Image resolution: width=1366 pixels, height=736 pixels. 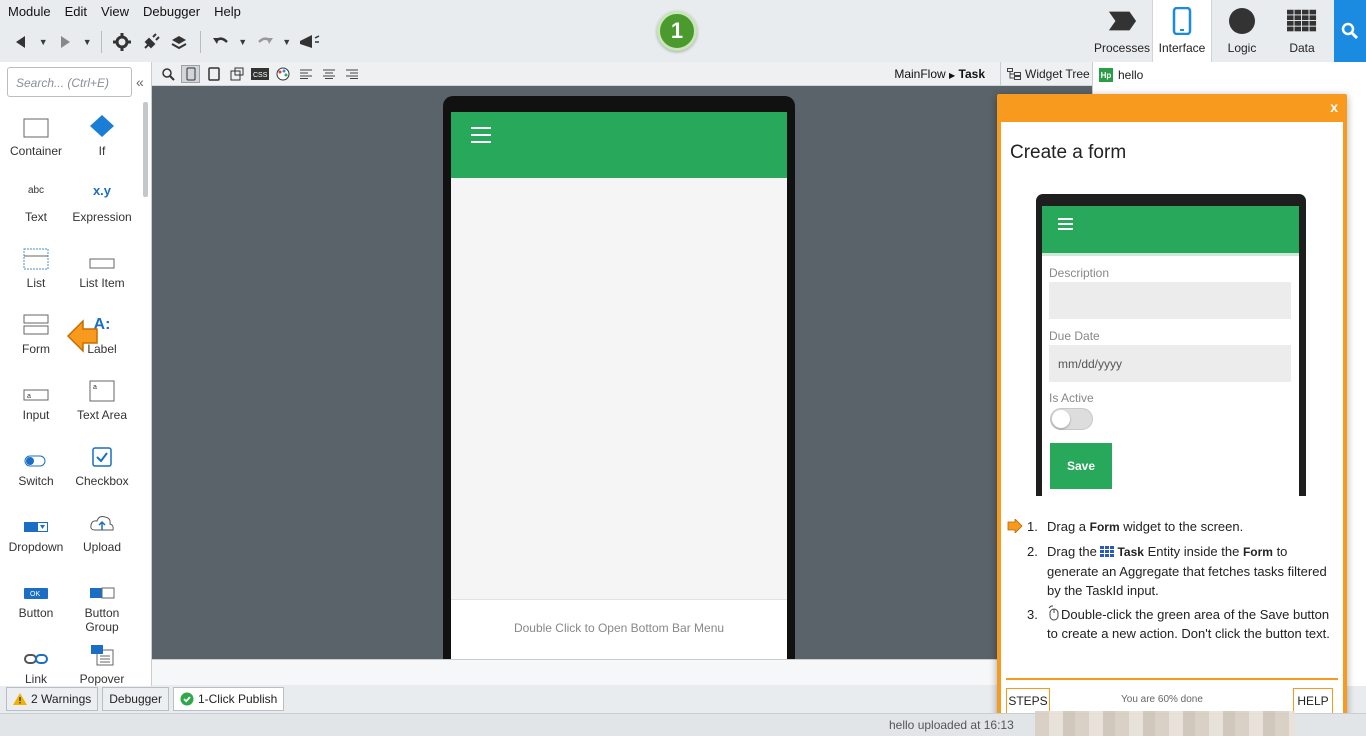 What do you see at coordinates (102, 387) in the screenshot?
I see `text-area-icon: a` at bounding box center [102, 387].